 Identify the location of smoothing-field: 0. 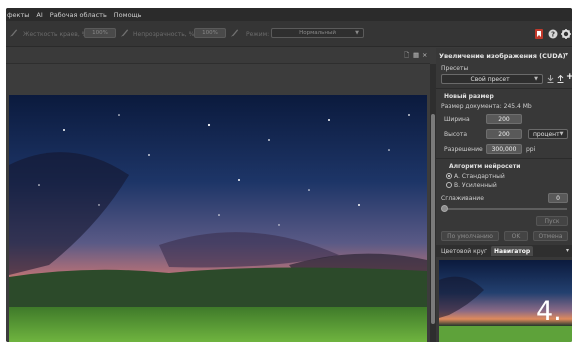
(558, 198).